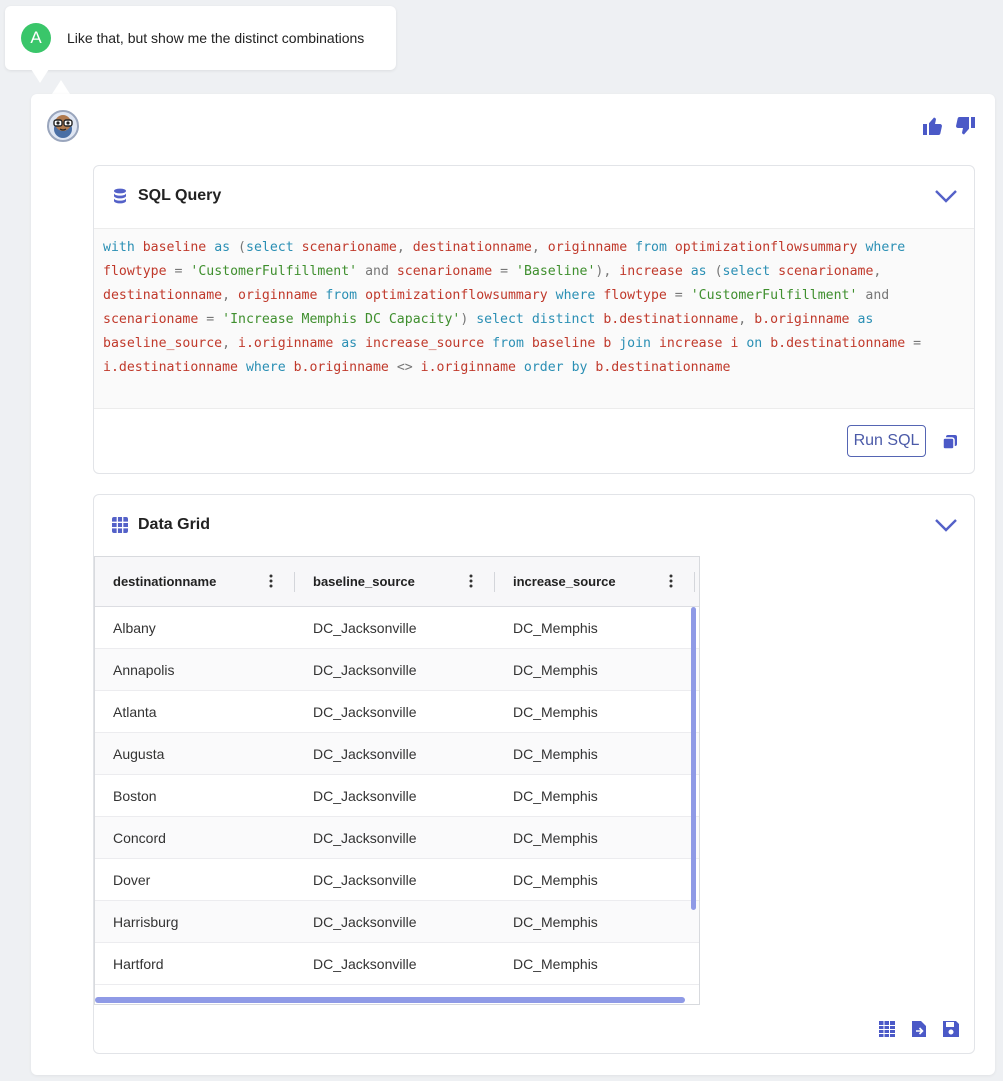 This screenshot has height=1081, width=1003. Describe the element at coordinates (163, 343) in the screenshot. I see `sql-token: baseline_source` at that location.